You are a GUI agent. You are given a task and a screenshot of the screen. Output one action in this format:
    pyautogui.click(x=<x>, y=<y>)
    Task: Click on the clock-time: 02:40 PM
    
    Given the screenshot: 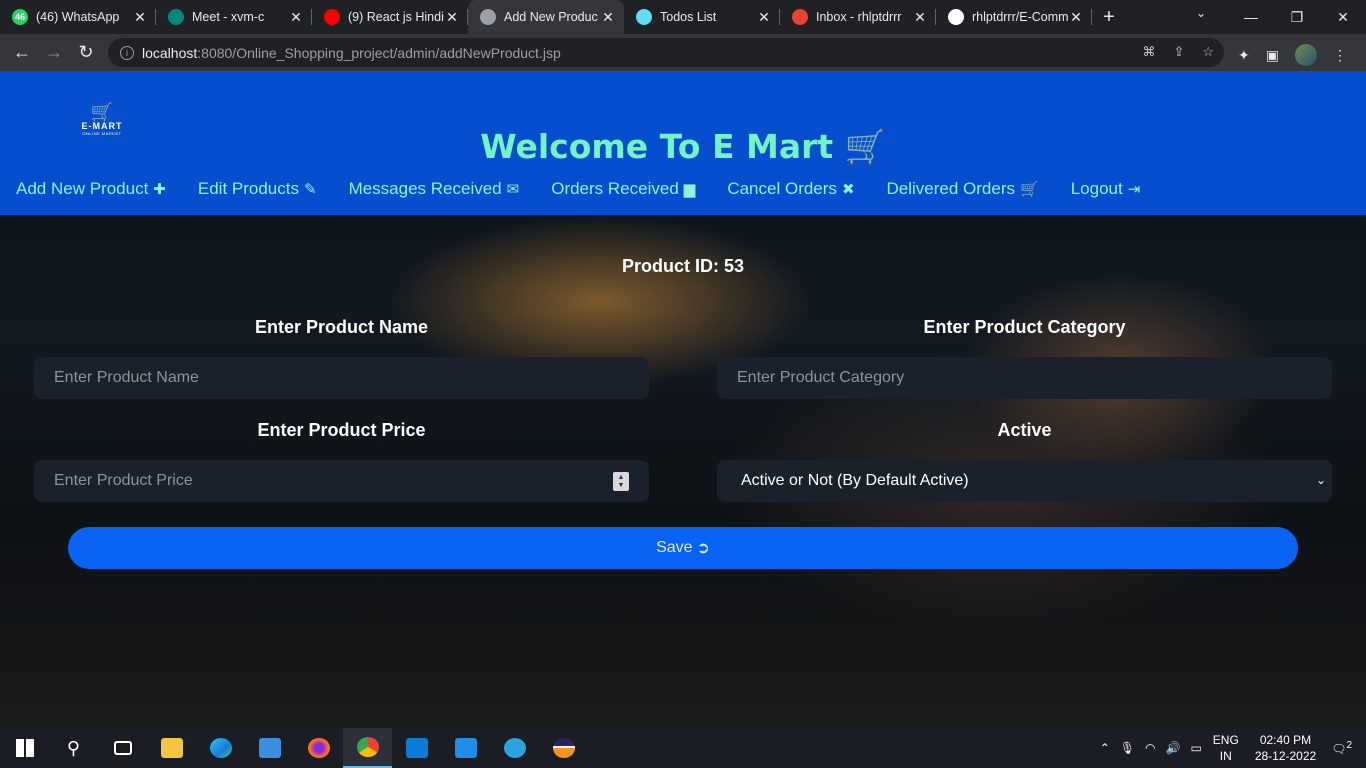 What is the action you would take?
    pyautogui.click(x=1285, y=740)
    